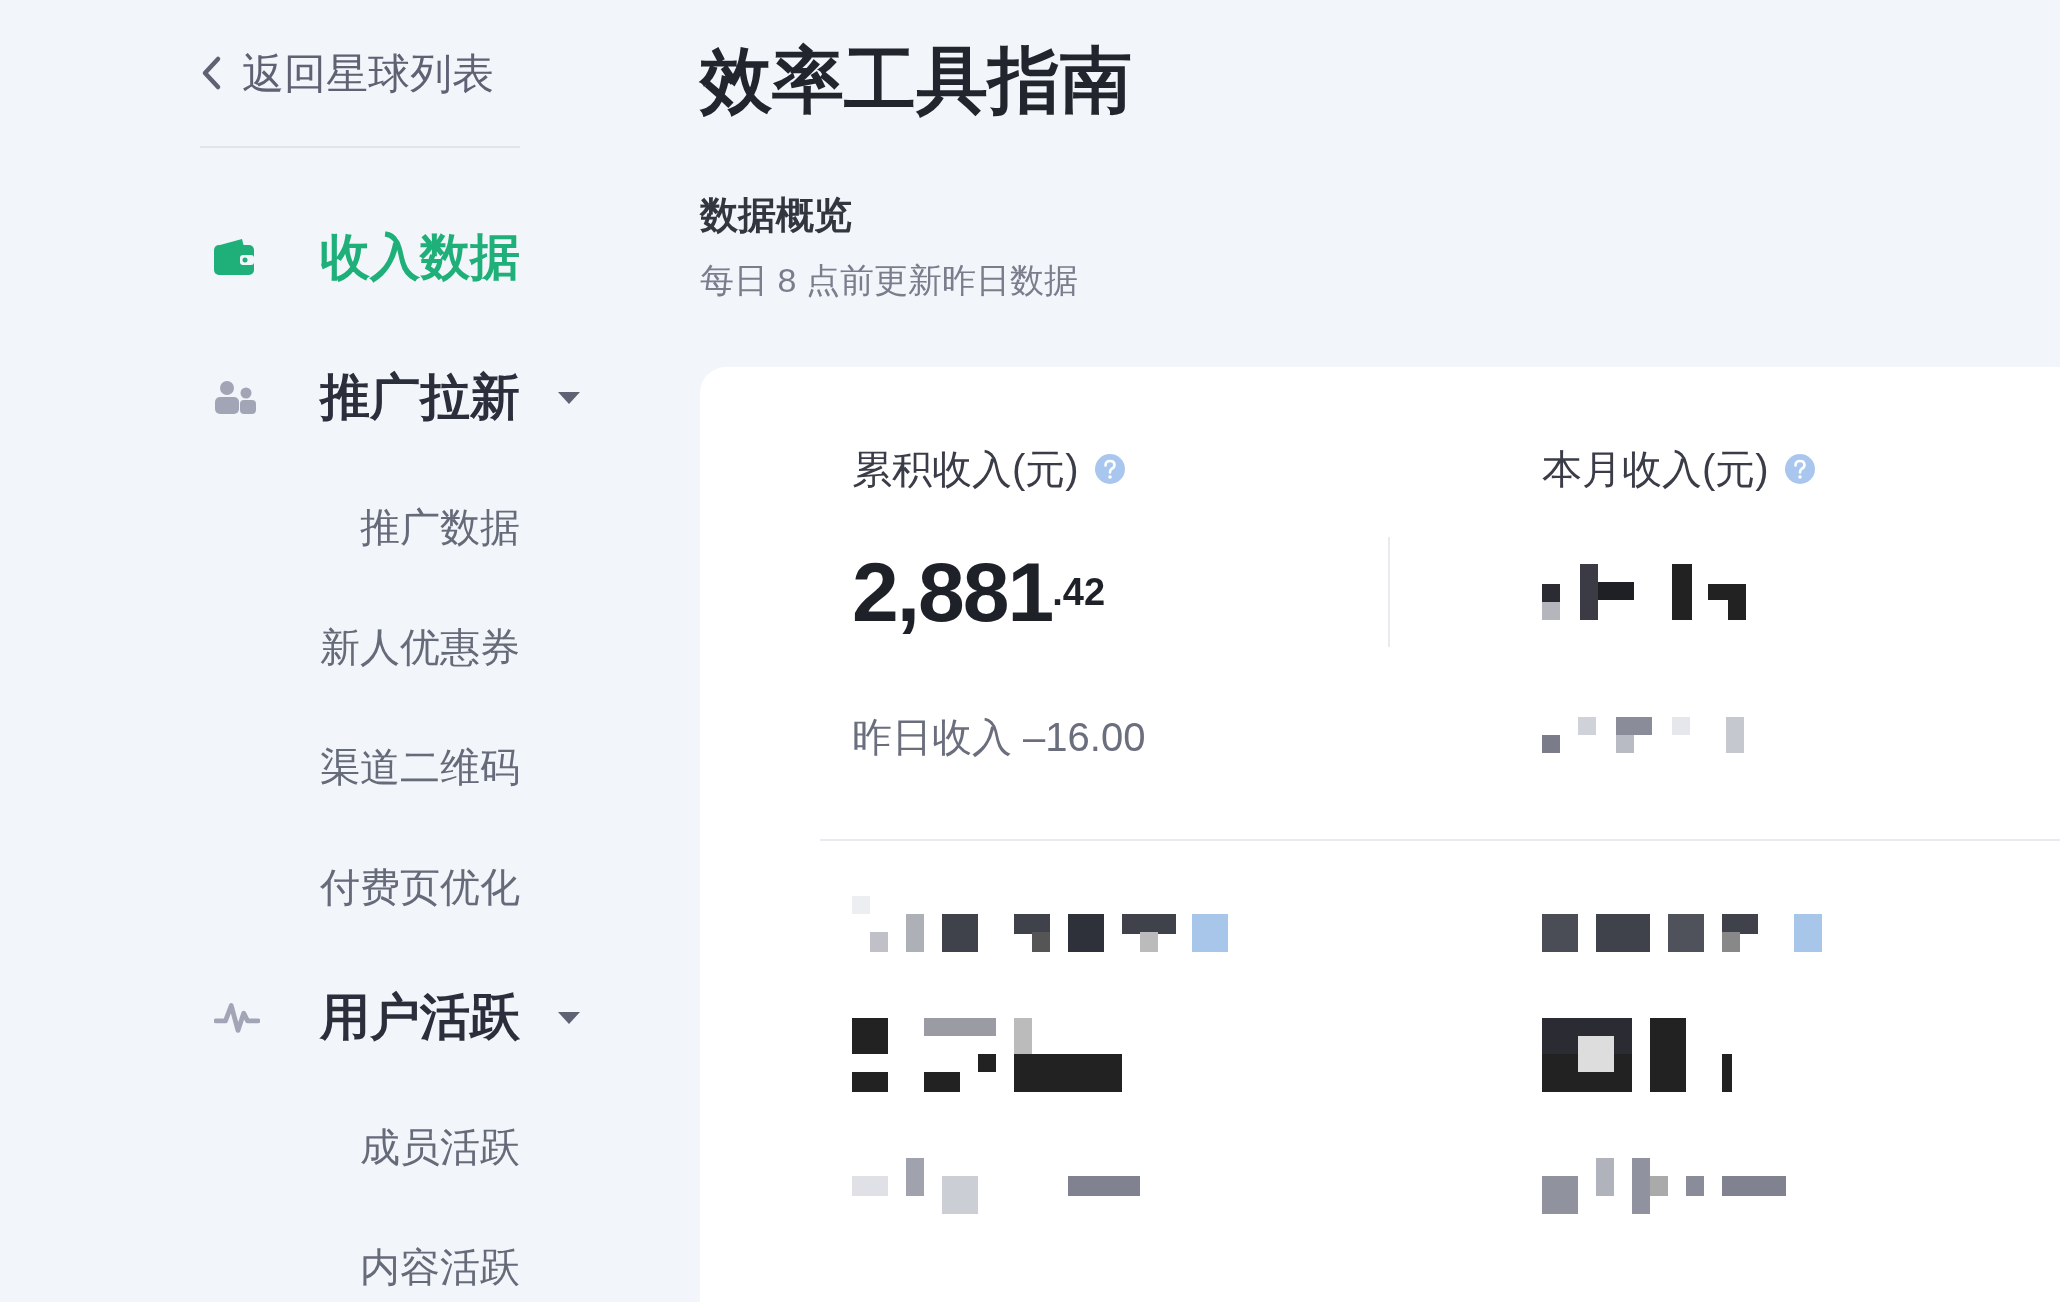 The height and width of the screenshot is (1302, 2060). What do you see at coordinates (390, 1017) in the screenshot?
I see `sidebar-group-item: 用户活跃` at bounding box center [390, 1017].